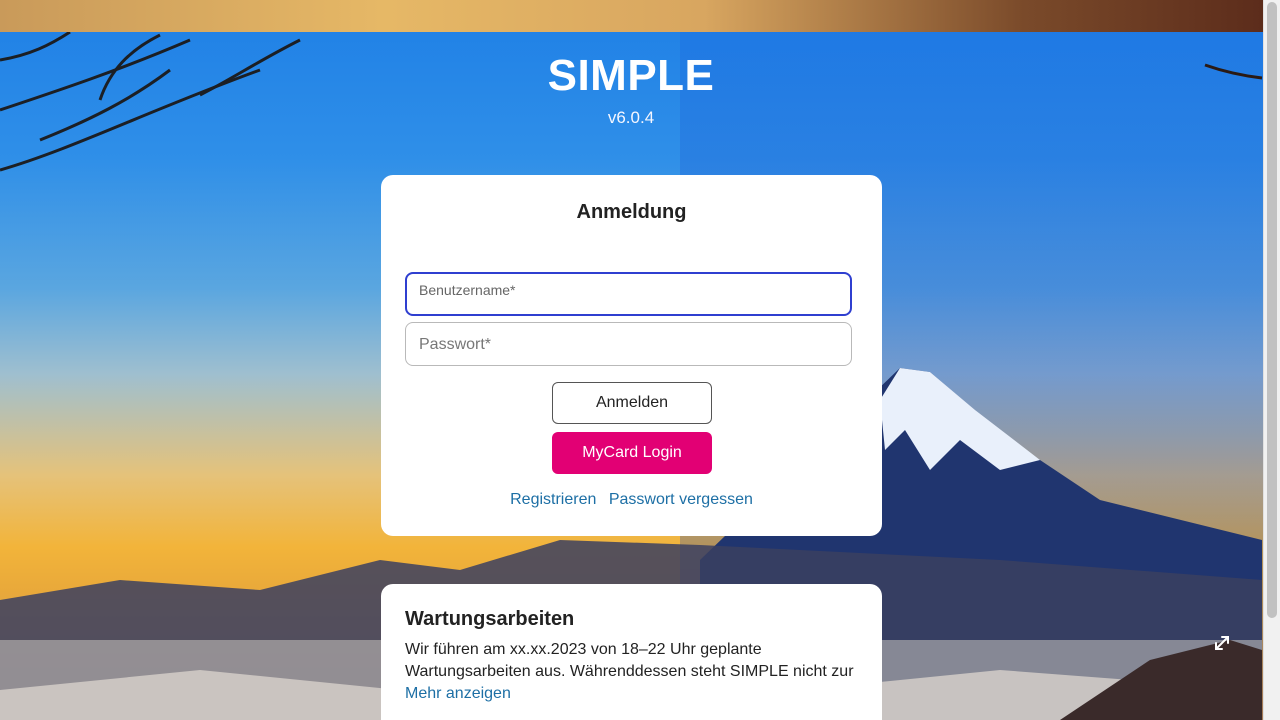 The height and width of the screenshot is (720, 1280). I want to click on page-scrollbar, so click(1271, 360).